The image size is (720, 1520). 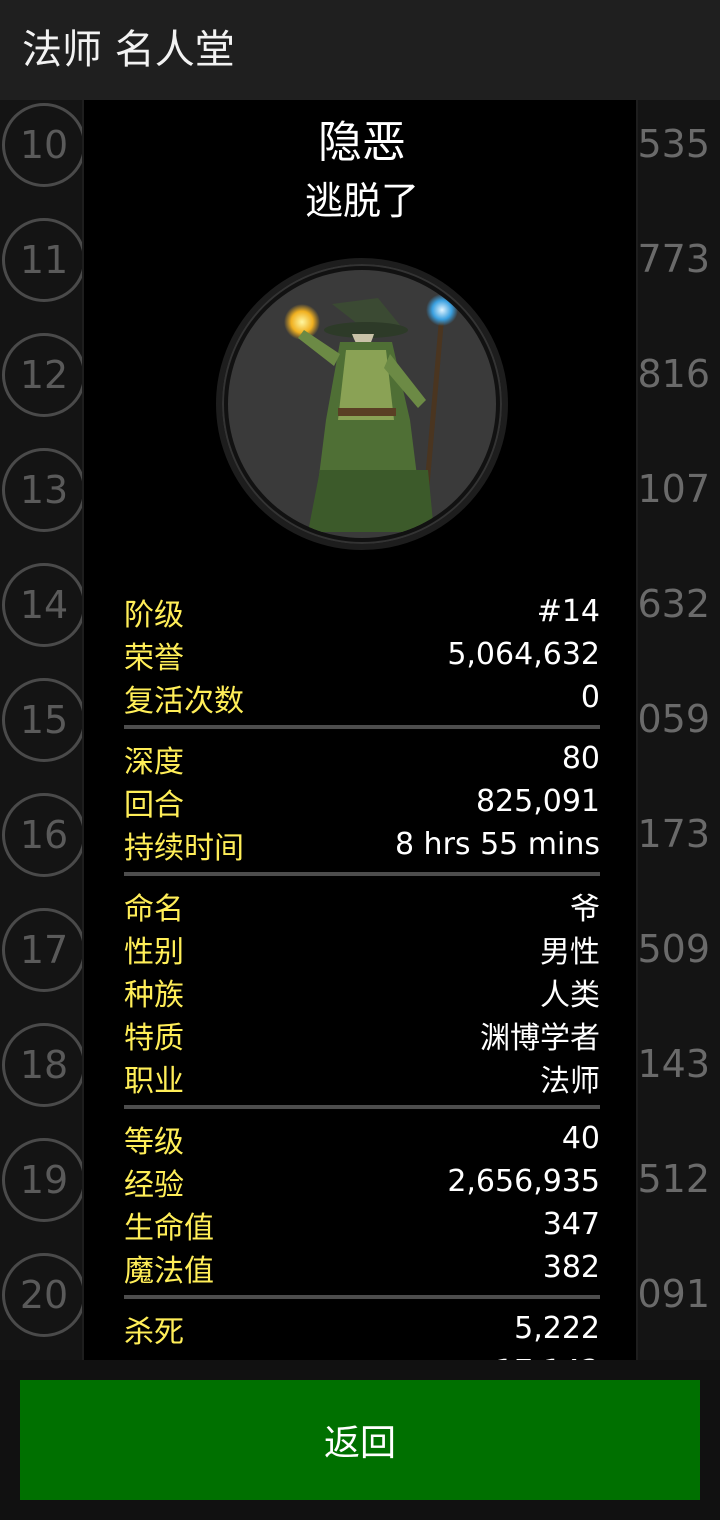 What do you see at coordinates (154, 952) in the screenshot?
I see `stat-label: 性别` at bounding box center [154, 952].